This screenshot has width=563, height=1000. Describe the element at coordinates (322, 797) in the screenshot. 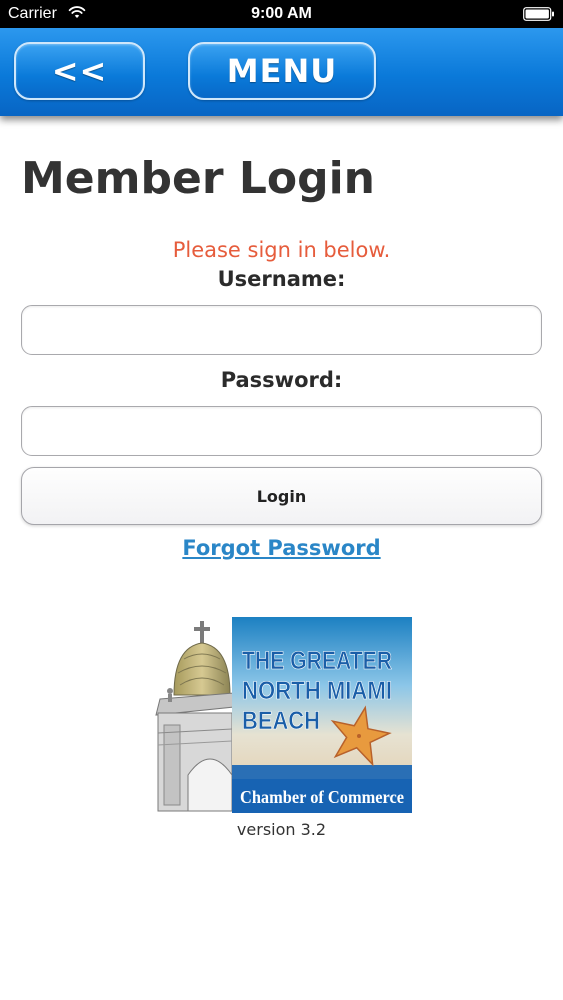

I see `logo-footer: Chamber of Commerce` at that location.